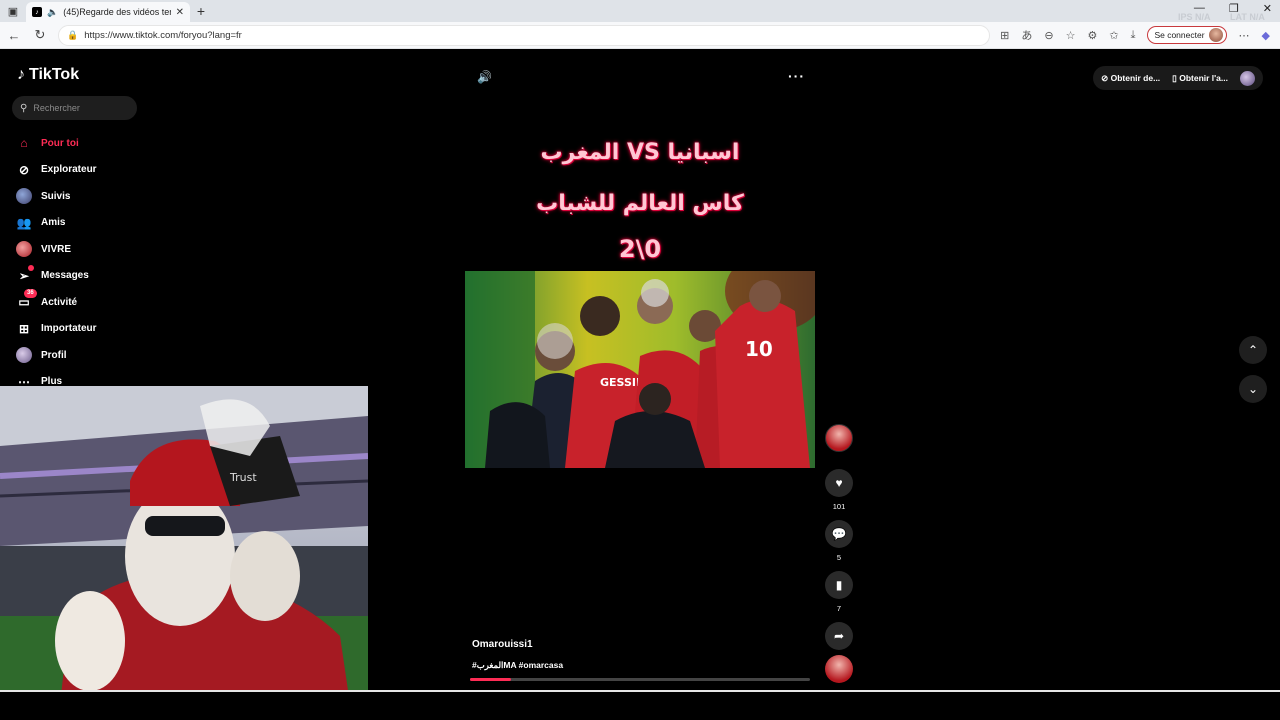 The image size is (1280, 720). What do you see at coordinates (1247, 78) in the screenshot?
I see `user-avatar` at bounding box center [1247, 78].